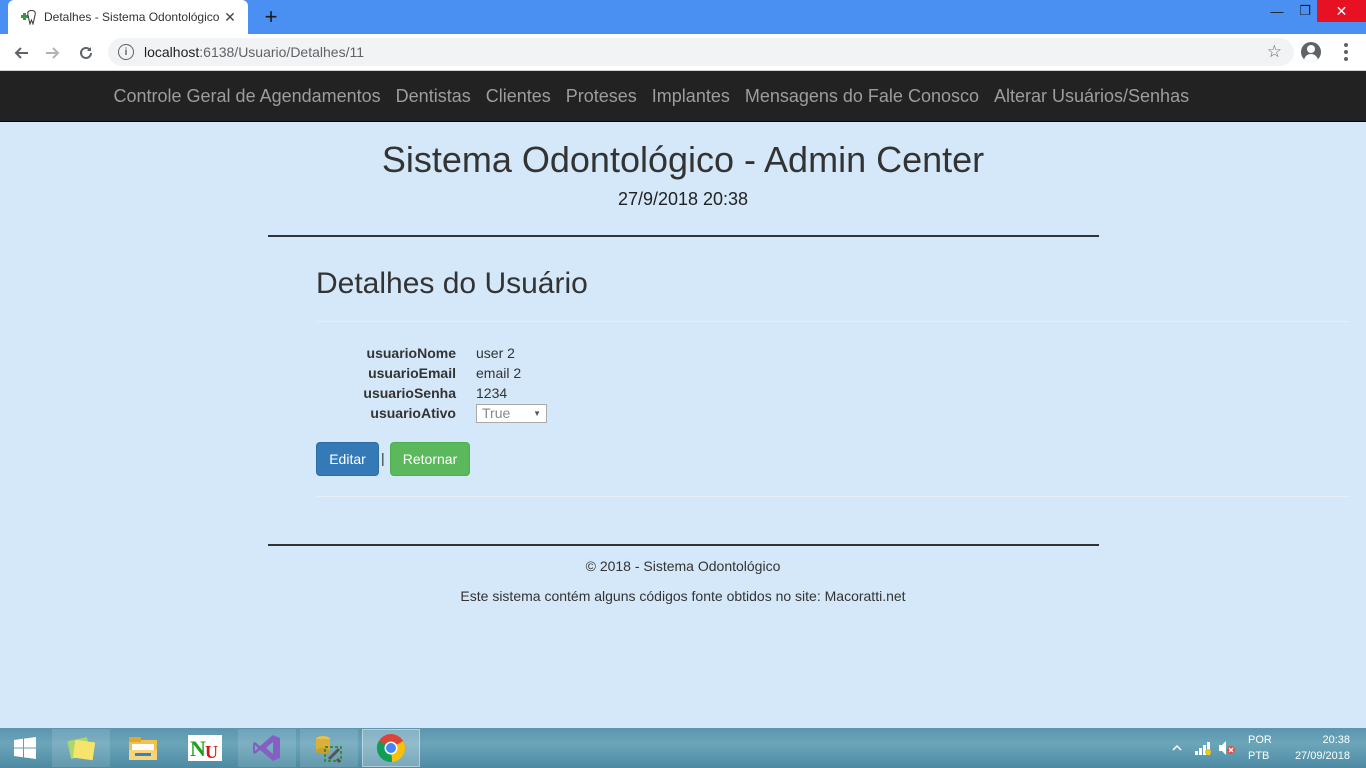 The image size is (1366, 768). Describe the element at coordinates (28, 17) in the screenshot. I see `tooth-favicon-icon` at that location.